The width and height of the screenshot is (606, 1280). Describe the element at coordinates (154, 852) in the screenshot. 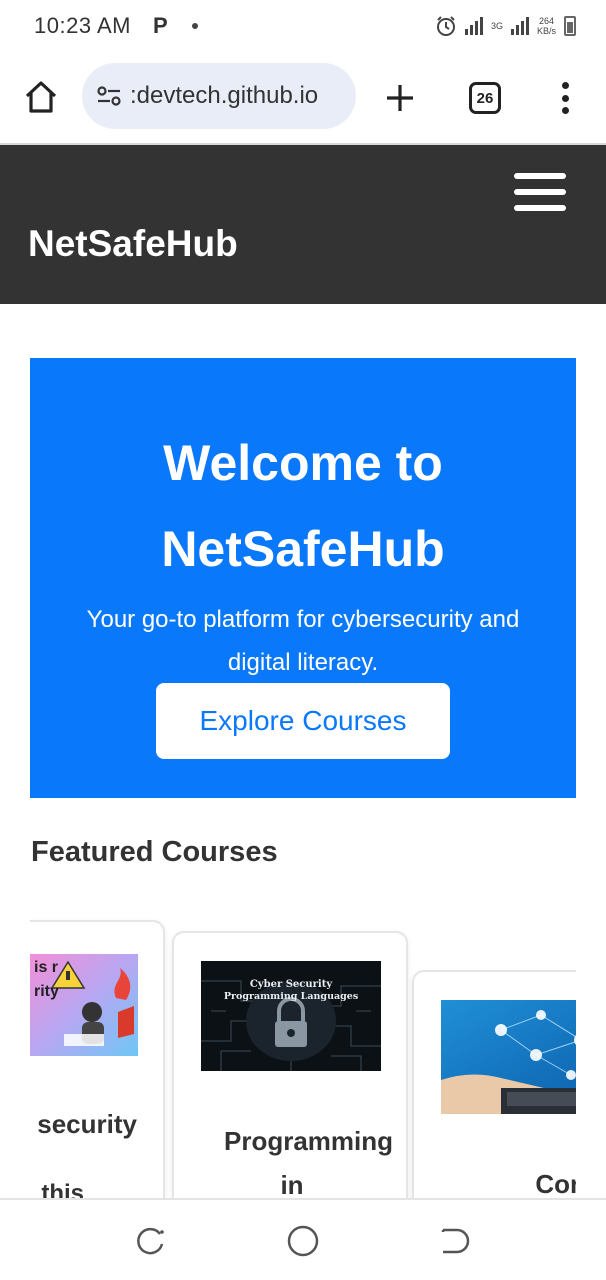

I see `featured-courses-heading: Featured Courses` at that location.